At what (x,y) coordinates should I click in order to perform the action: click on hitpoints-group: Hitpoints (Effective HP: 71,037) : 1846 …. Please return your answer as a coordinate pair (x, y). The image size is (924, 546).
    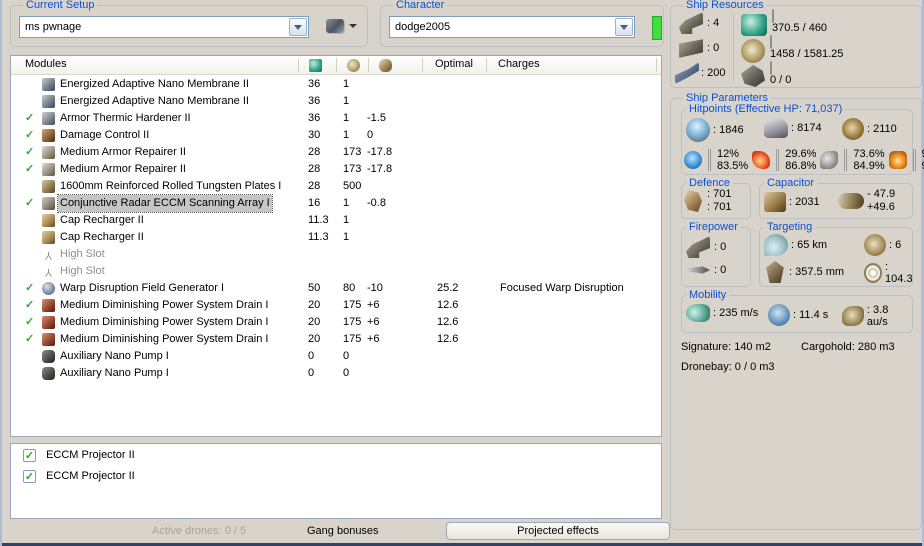
    Looking at the image, I should click on (802, 139).